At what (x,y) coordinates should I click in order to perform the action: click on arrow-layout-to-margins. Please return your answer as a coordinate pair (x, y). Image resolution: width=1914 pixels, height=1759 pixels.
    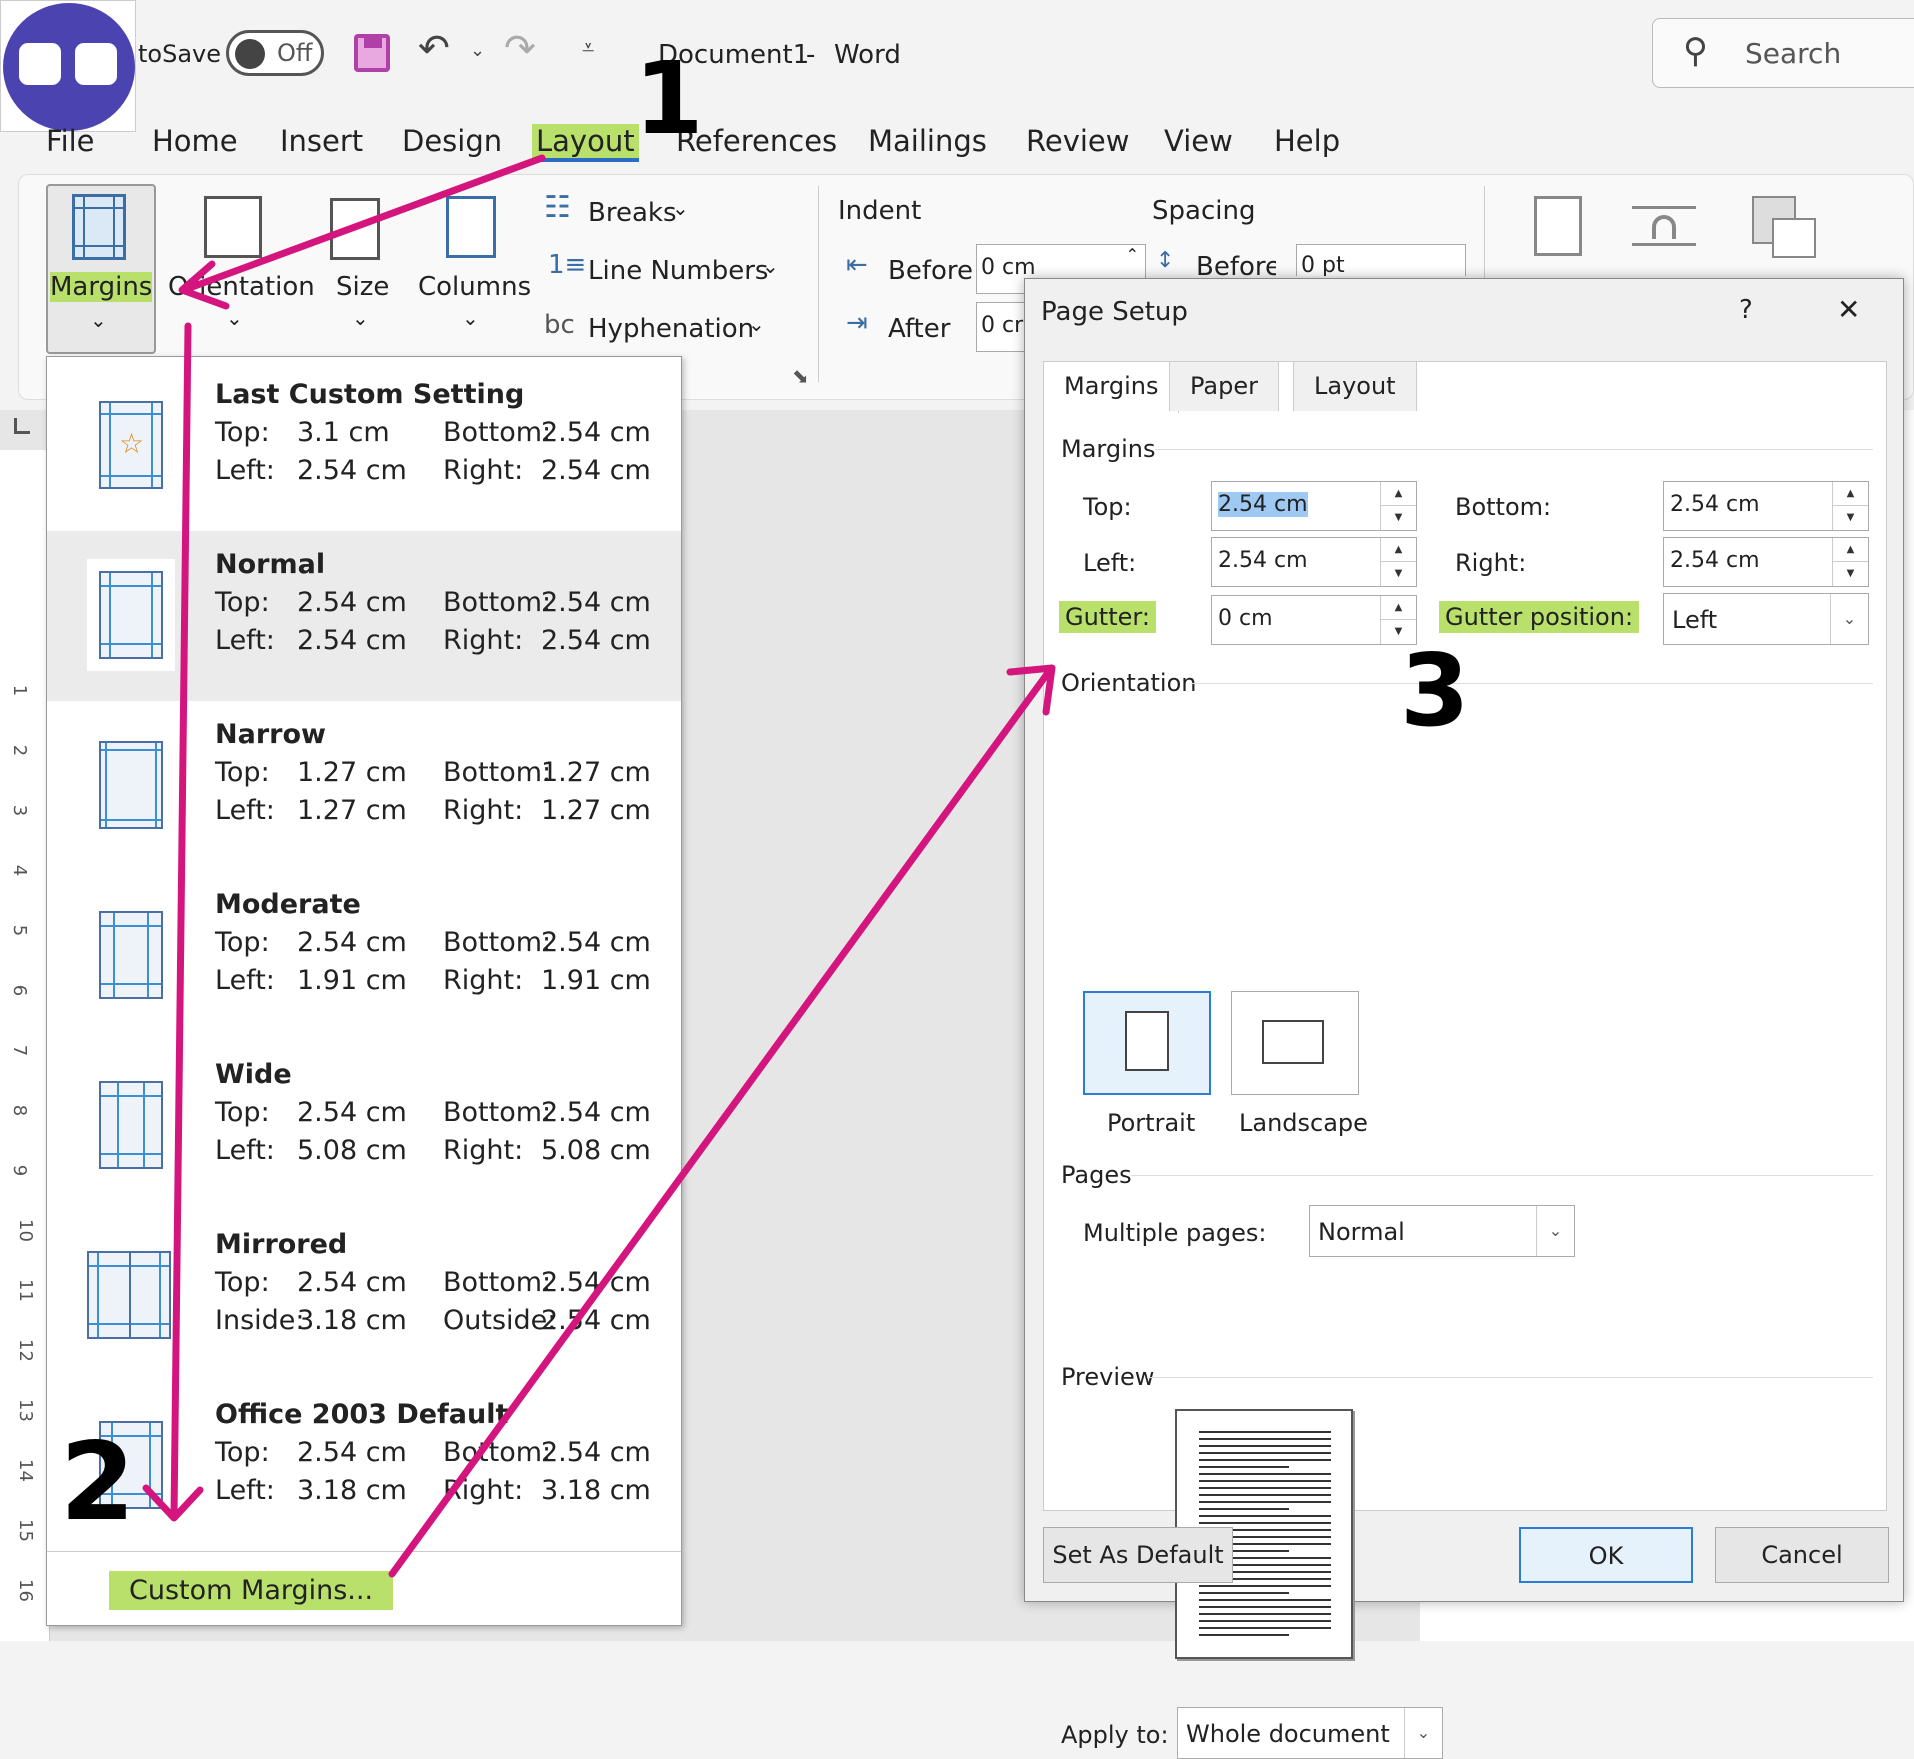
    Looking at the image, I should click on (363, 224).